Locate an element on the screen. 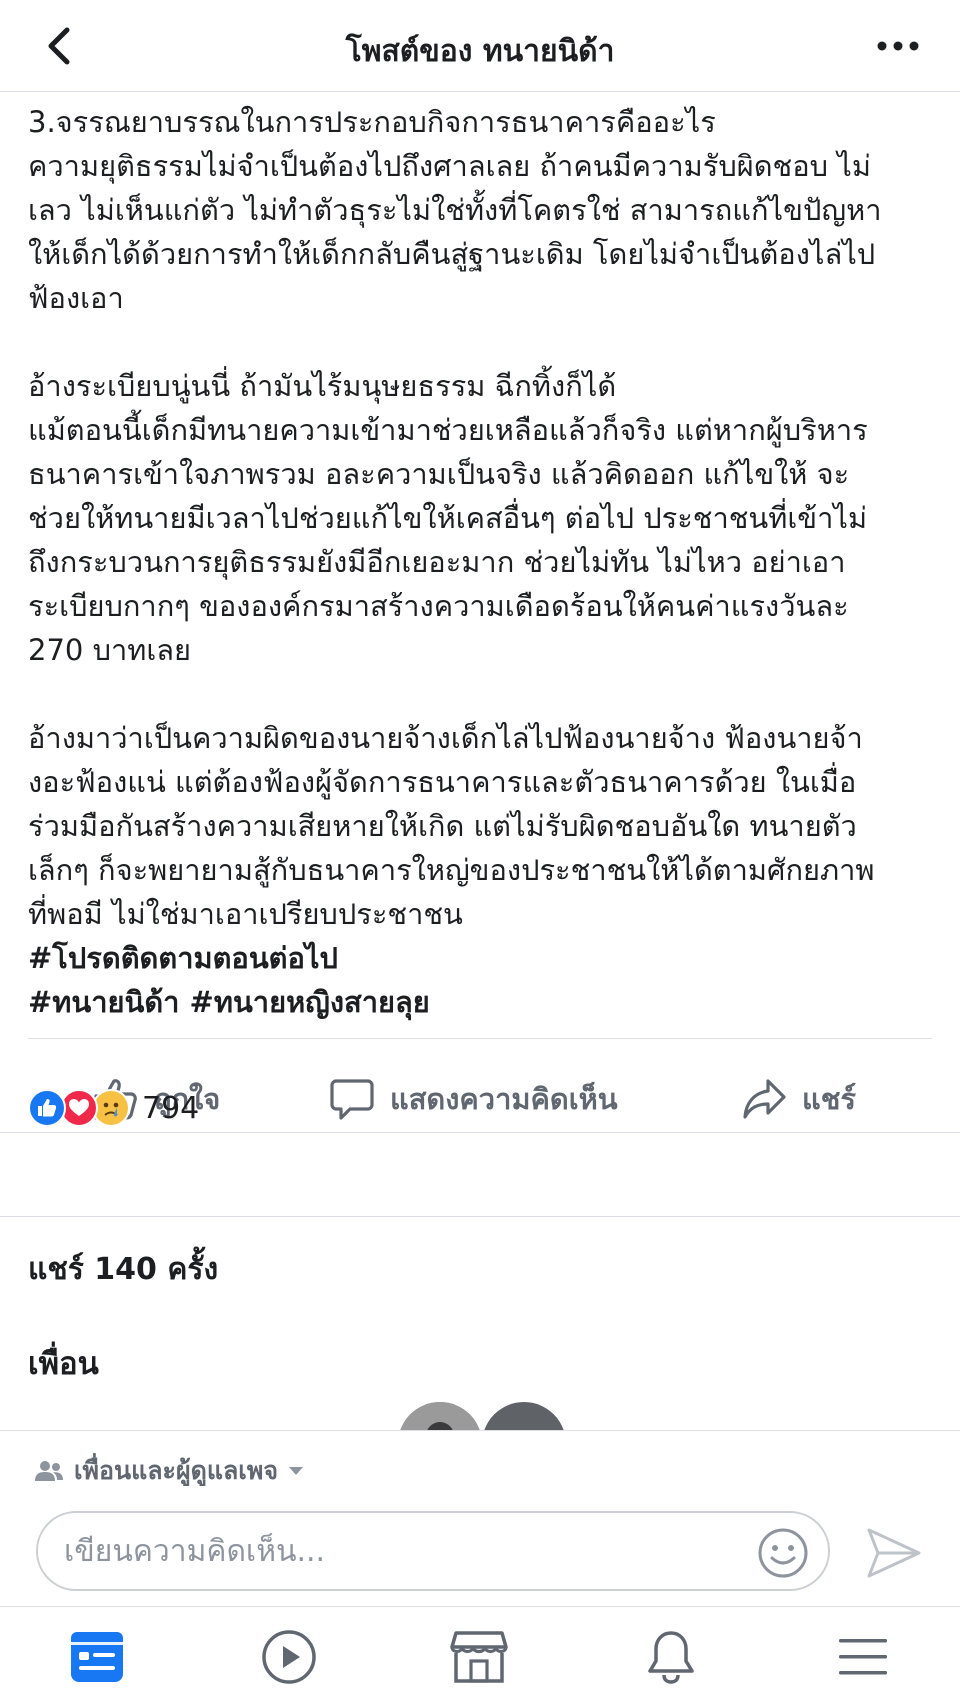 This screenshot has height=1707, width=960. people-icon is located at coordinates (49, 1471).